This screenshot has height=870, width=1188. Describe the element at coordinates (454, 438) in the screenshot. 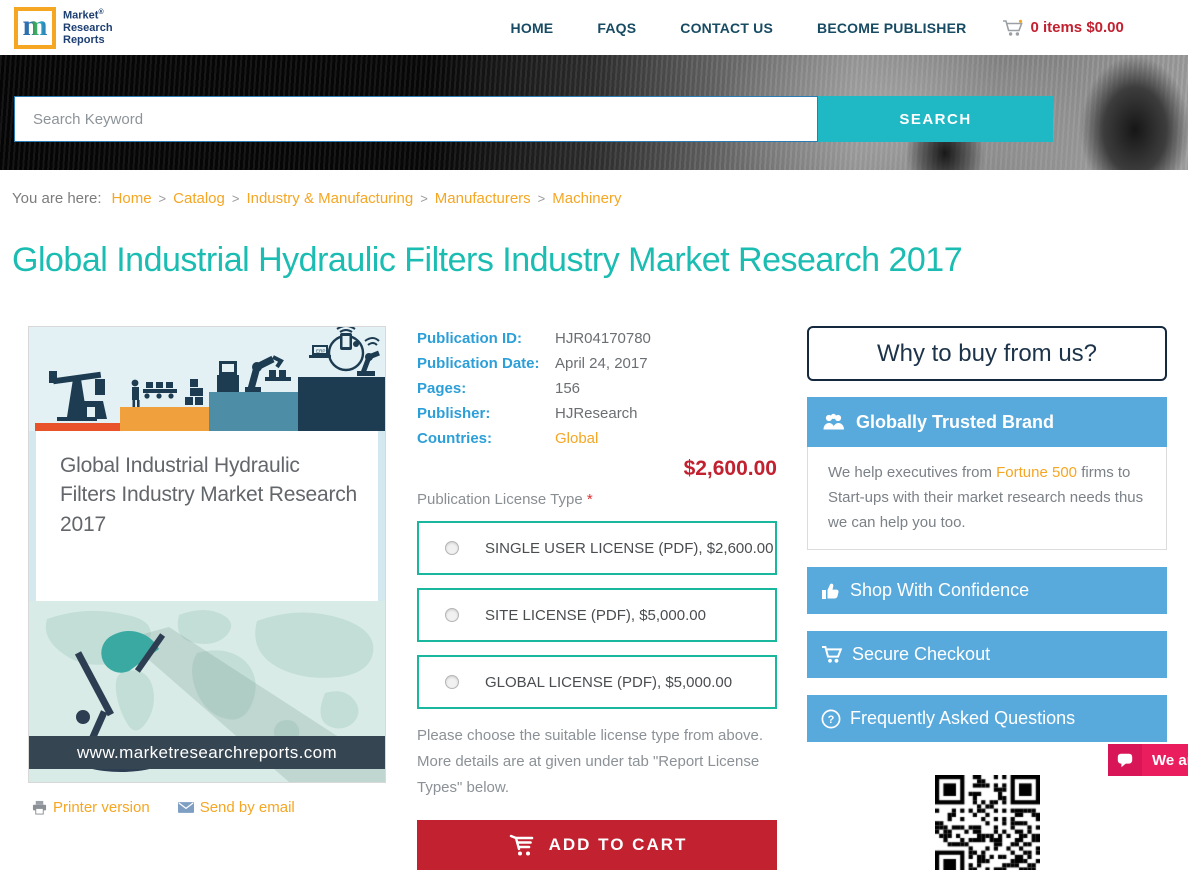

I see `countries-label: Countries:` at that location.